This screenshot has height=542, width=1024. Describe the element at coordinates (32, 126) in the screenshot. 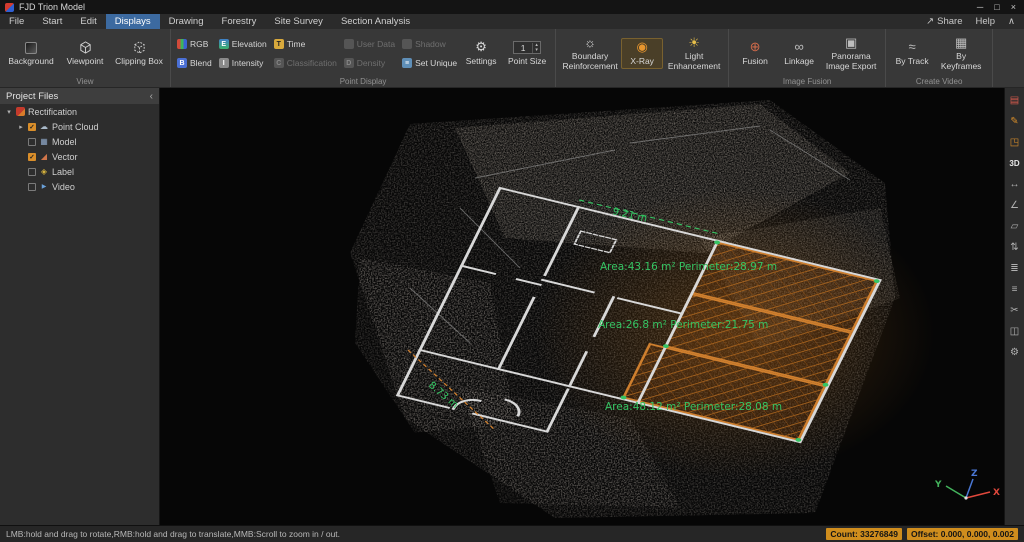

I see `point-cloud-checkbox: ✓` at that location.